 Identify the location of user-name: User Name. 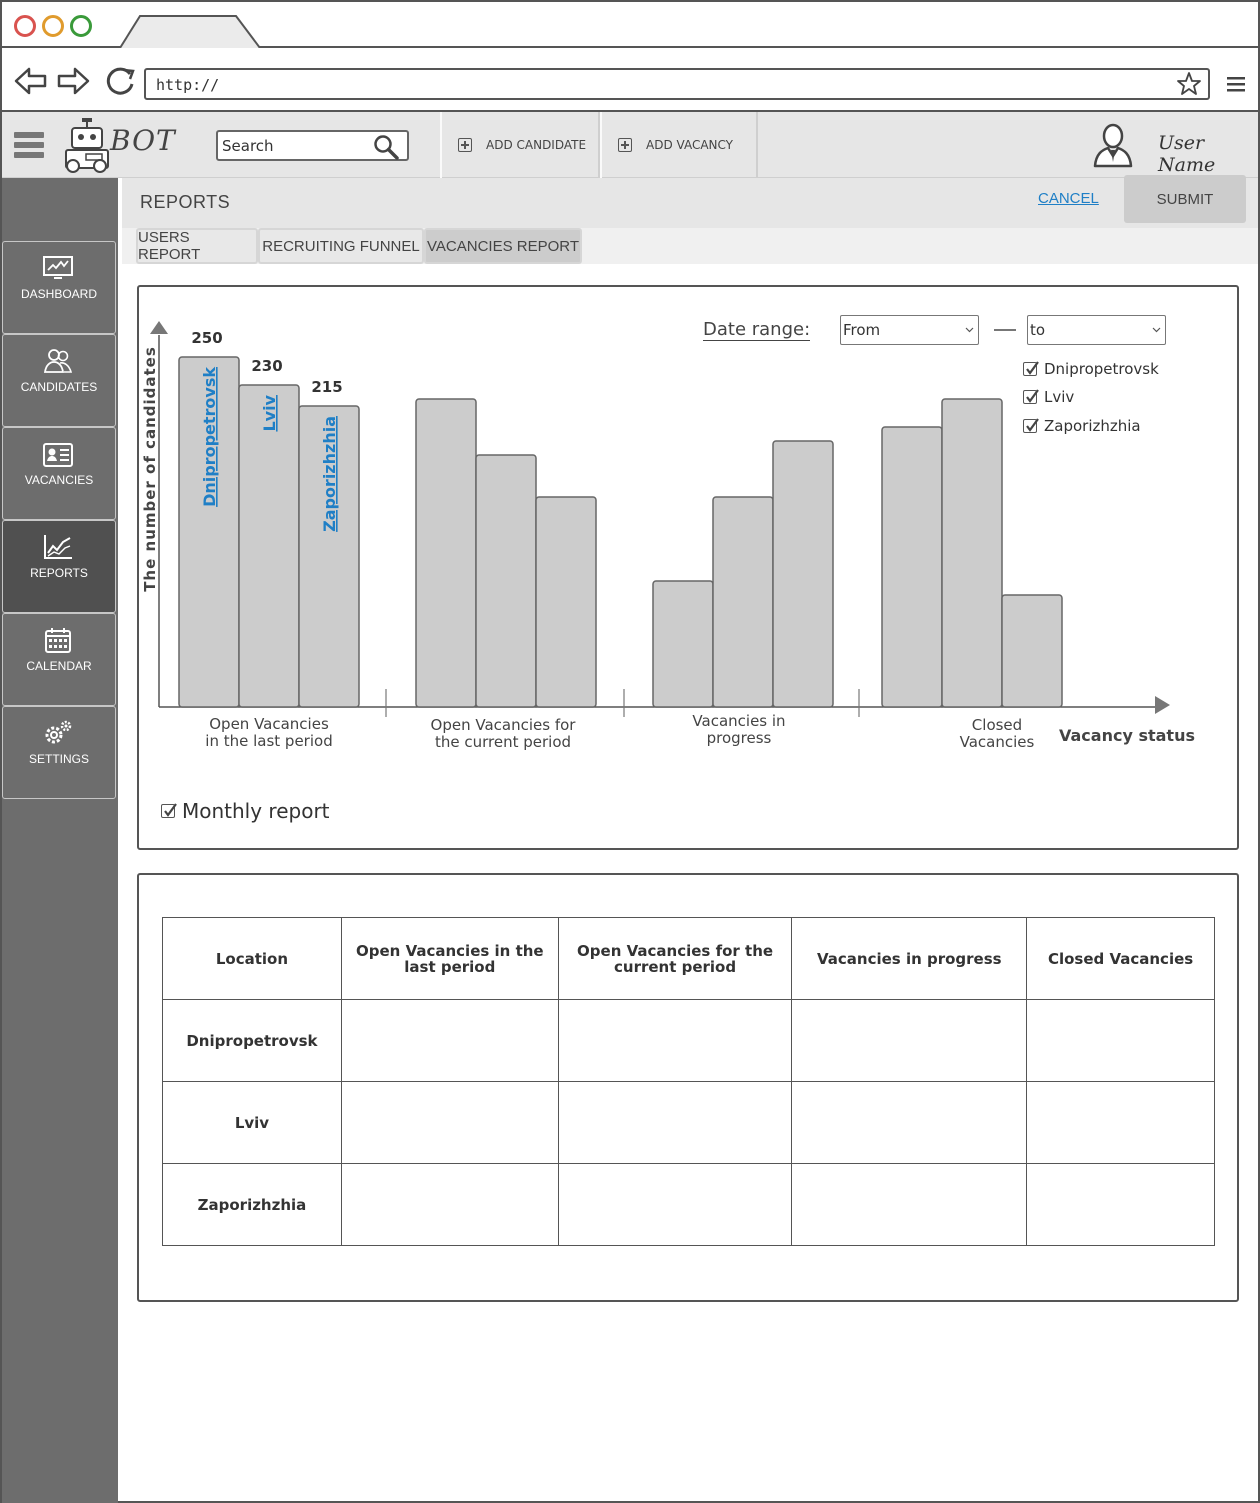
(1208, 154).